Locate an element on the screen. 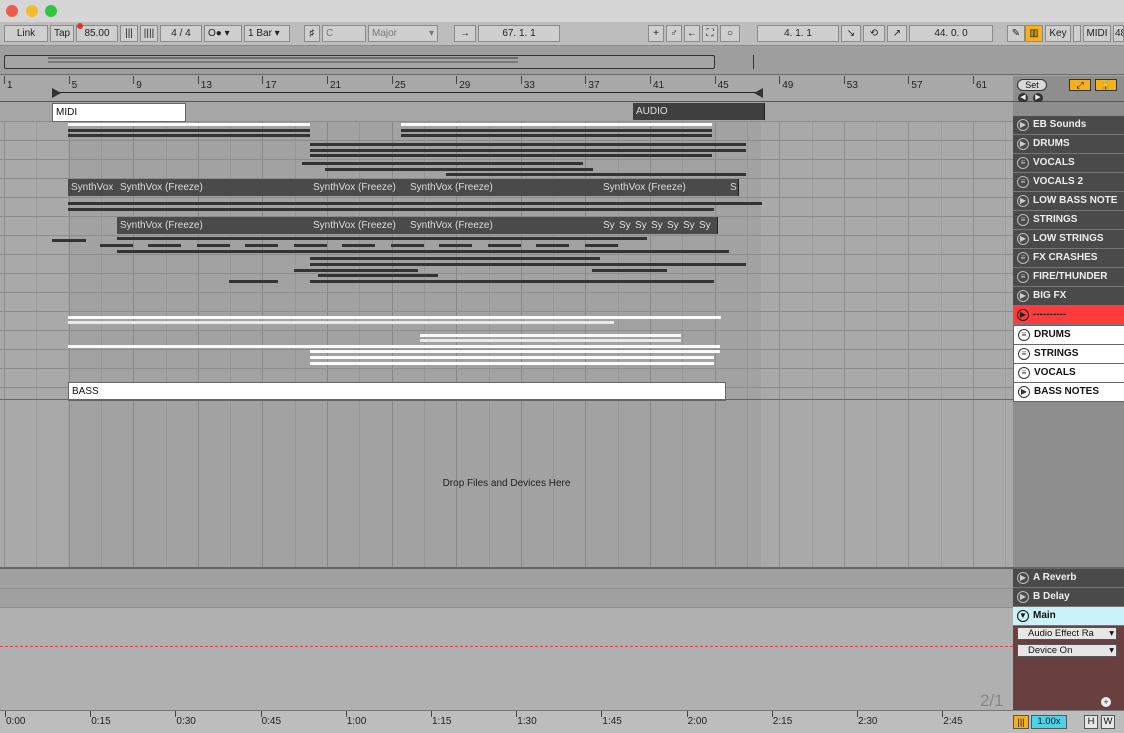  device-chooser-dropdown: Audio Effect Ra ▾ is located at coordinates (1067, 633).